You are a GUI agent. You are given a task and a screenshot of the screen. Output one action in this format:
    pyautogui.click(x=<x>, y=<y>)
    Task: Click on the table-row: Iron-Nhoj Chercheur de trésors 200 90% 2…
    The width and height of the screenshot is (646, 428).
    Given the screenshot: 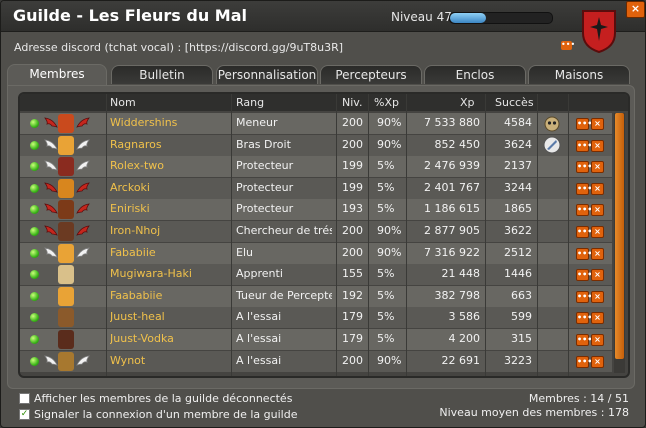 What is the action you would take?
    pyautogui.click(x=316, y=231)
    